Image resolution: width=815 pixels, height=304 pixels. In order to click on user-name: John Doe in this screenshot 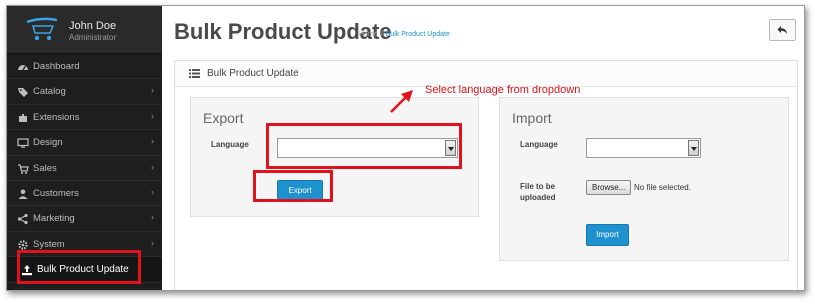, I will do `click(93, 26)`.